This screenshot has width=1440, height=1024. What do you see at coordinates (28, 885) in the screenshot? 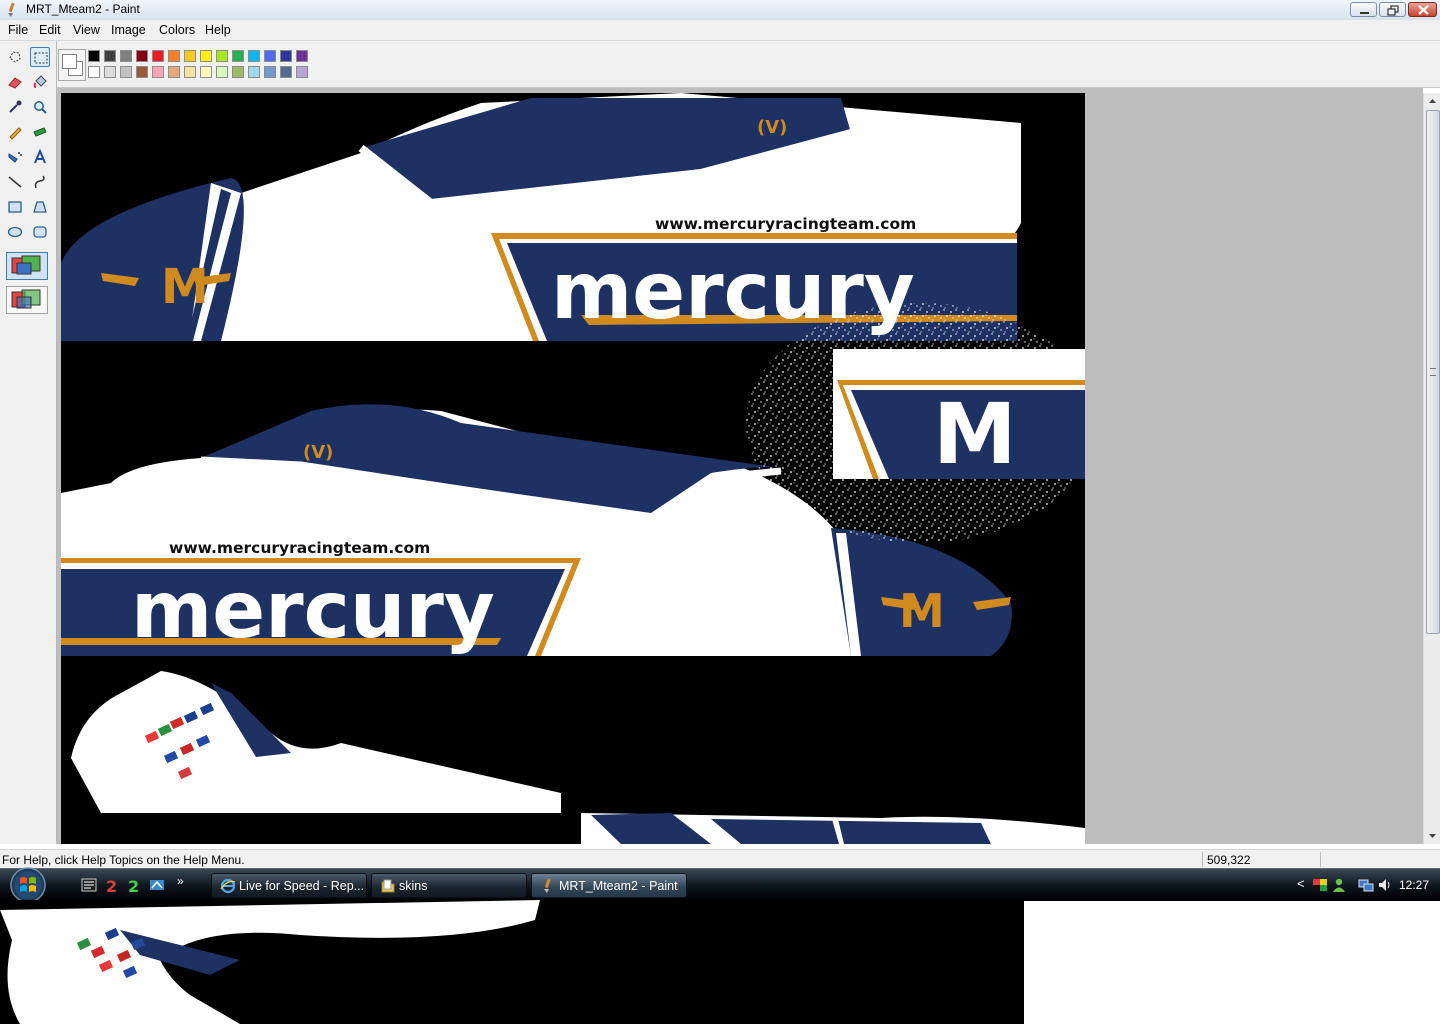
I see `start-button` at bounding box center [28, 885].